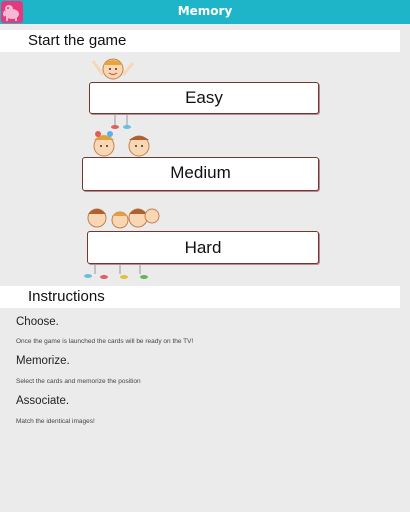 This screenshot has height=512, width=410. What do you see at coordinates (121, 144) in the screenshot?
I see `two-kids-illustration` at bounding box center [121, 144].